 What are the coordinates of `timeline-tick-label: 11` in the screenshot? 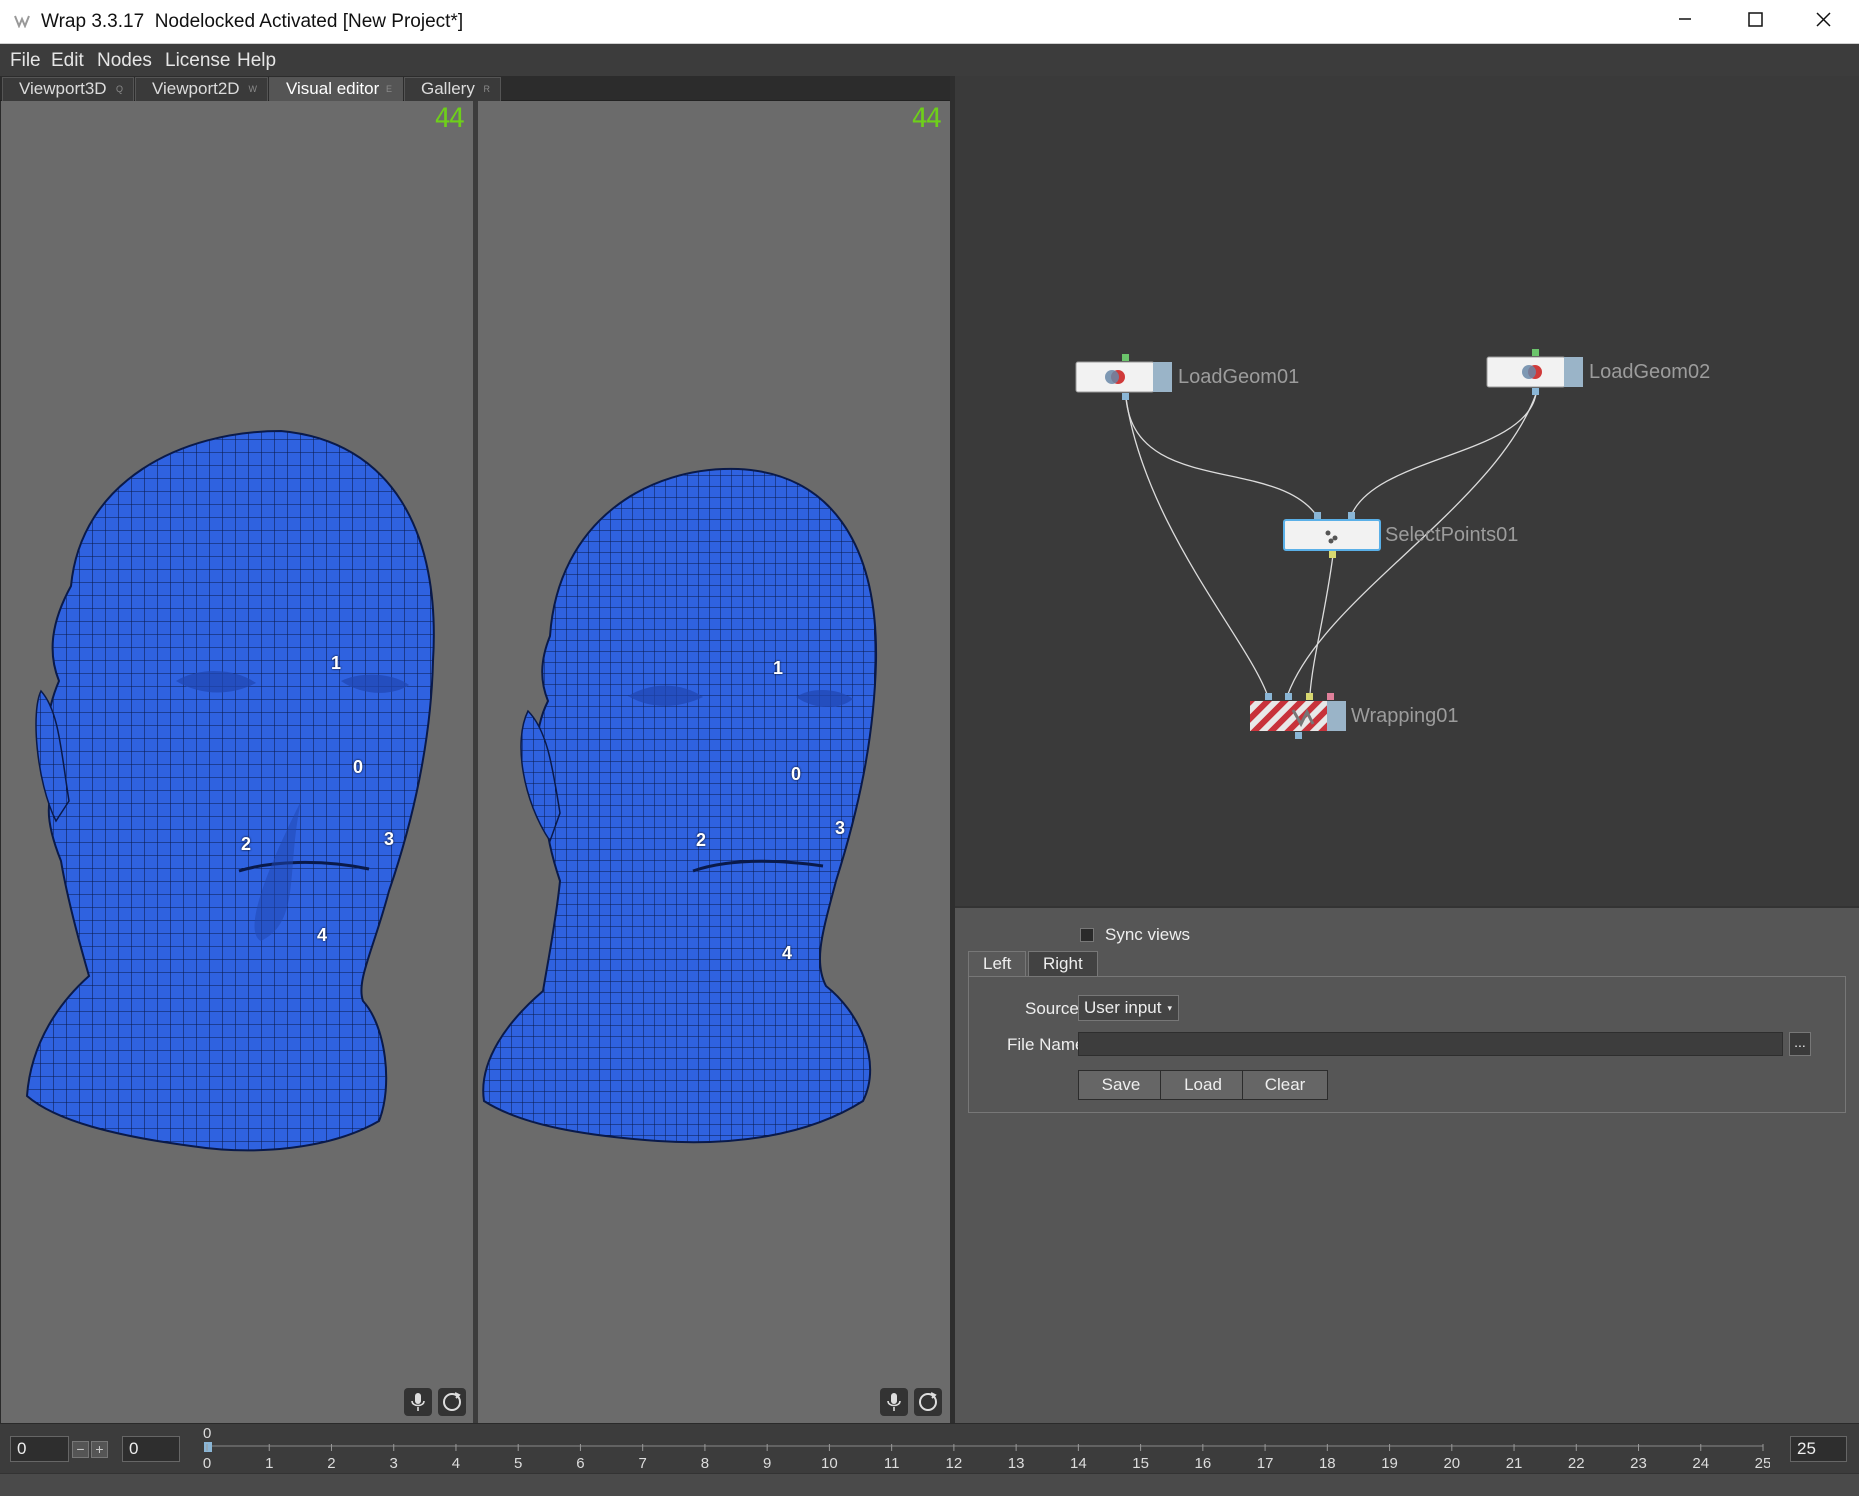 It's located at (892, 1463).